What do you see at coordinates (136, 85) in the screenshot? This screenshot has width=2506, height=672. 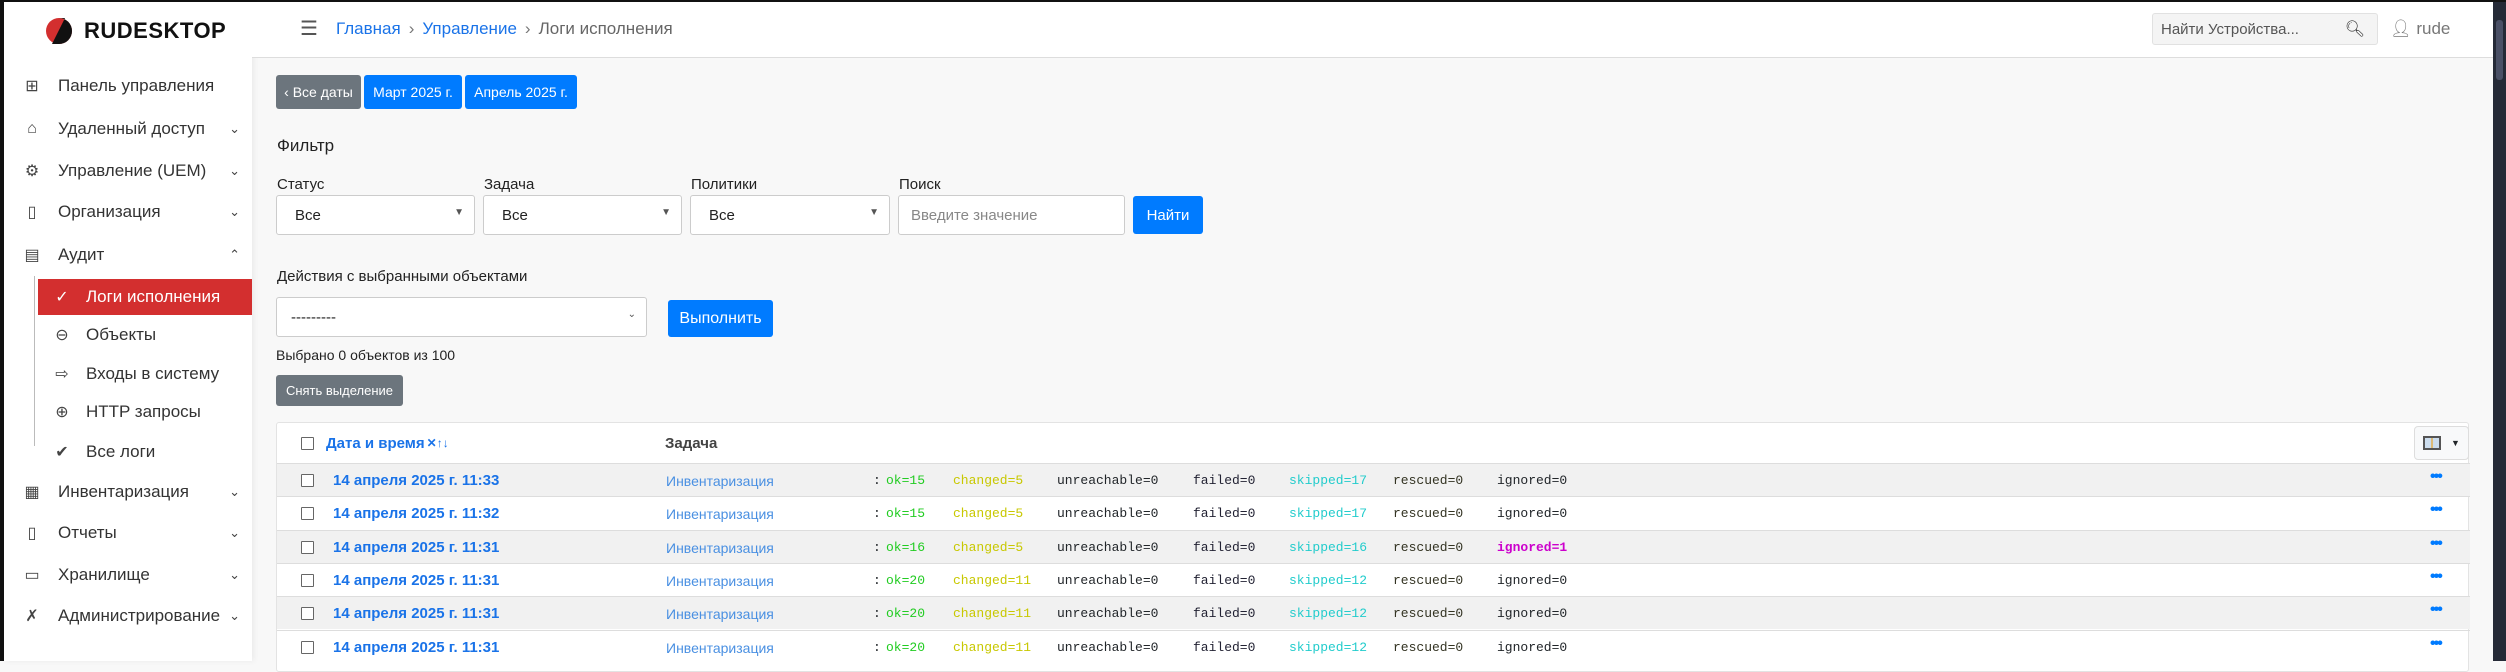 I see `sidebar-item-label: Панель управления` at bounding box center [136, 85].